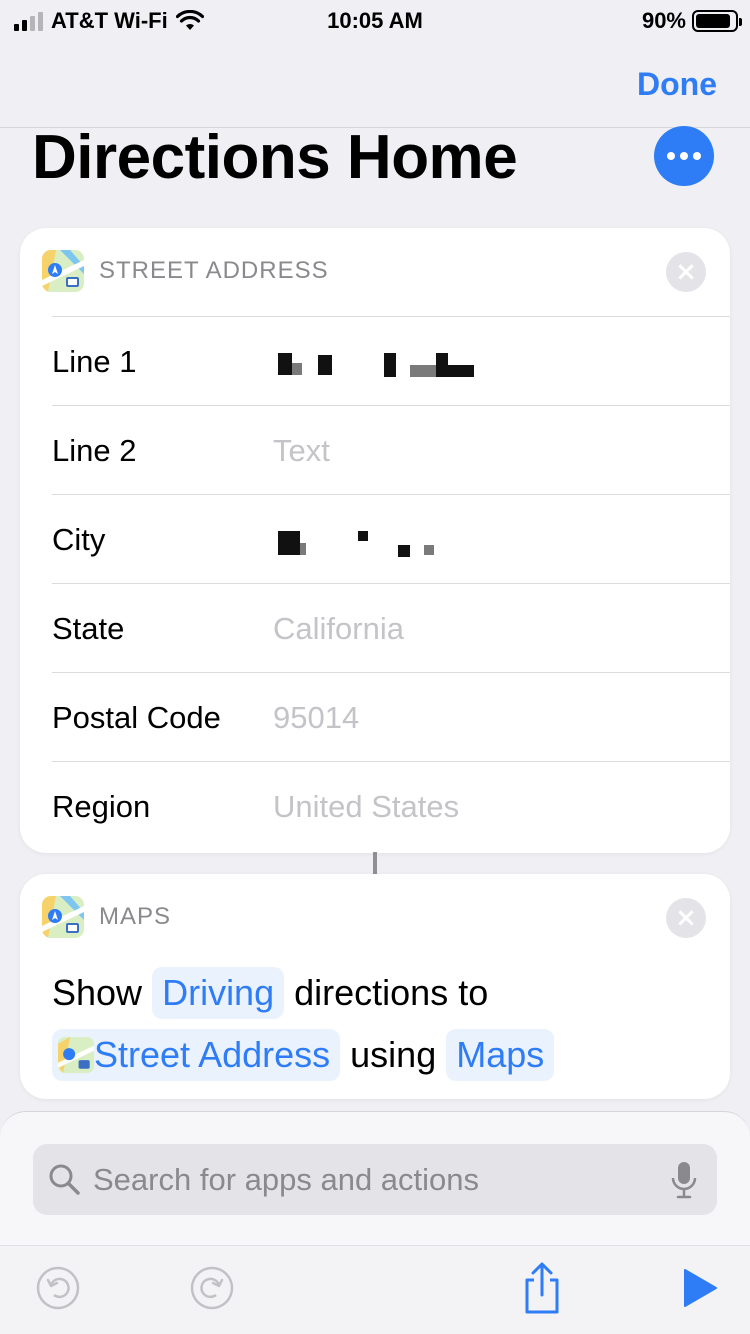 The width and height of the screenshot is (750, 1334). Describe the element at coordinates (97, 992) in the screenshot. I see `show-text: Show` at that location.